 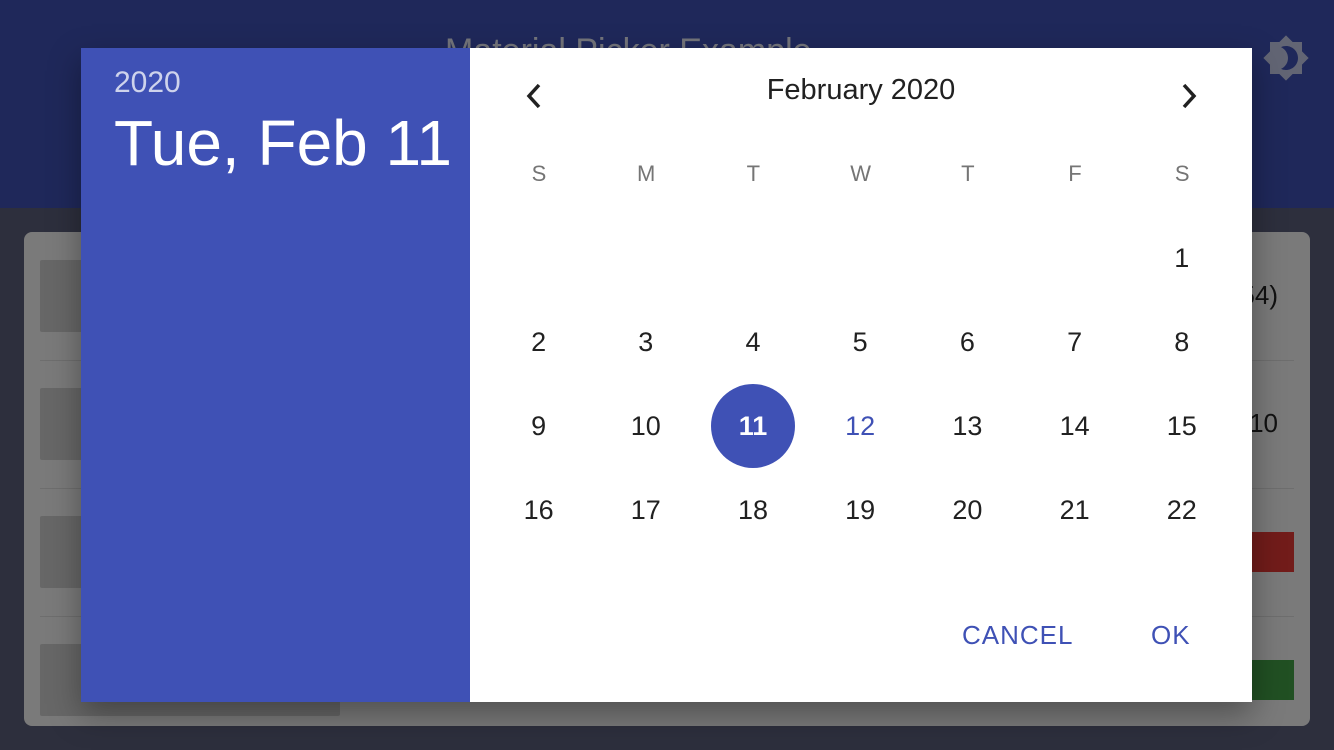 I want to click on day-cell: 13, so click(x=967, y=426).